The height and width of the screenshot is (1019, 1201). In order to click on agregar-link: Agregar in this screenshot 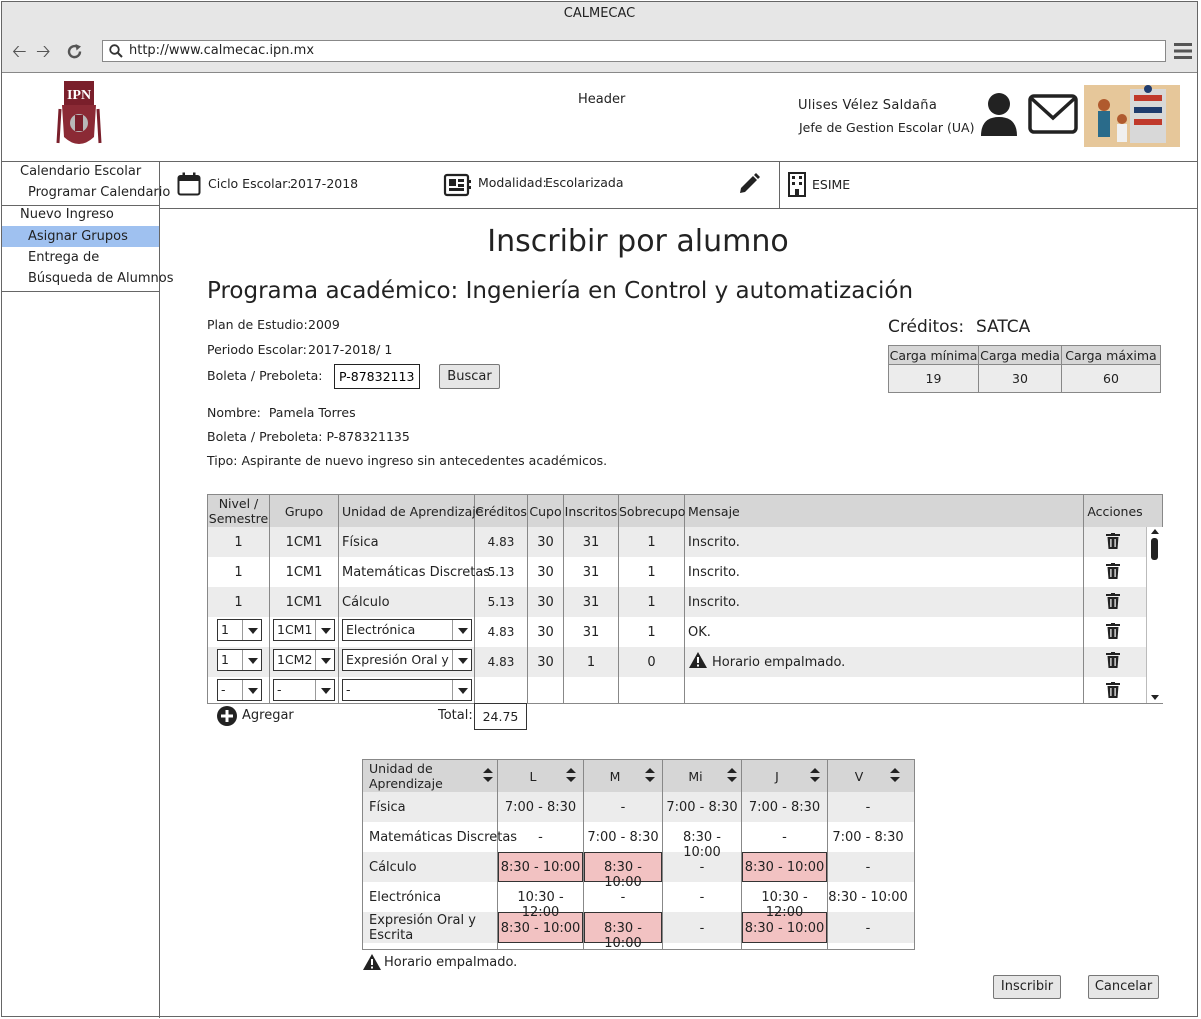, I will do `click(268, 715)`.